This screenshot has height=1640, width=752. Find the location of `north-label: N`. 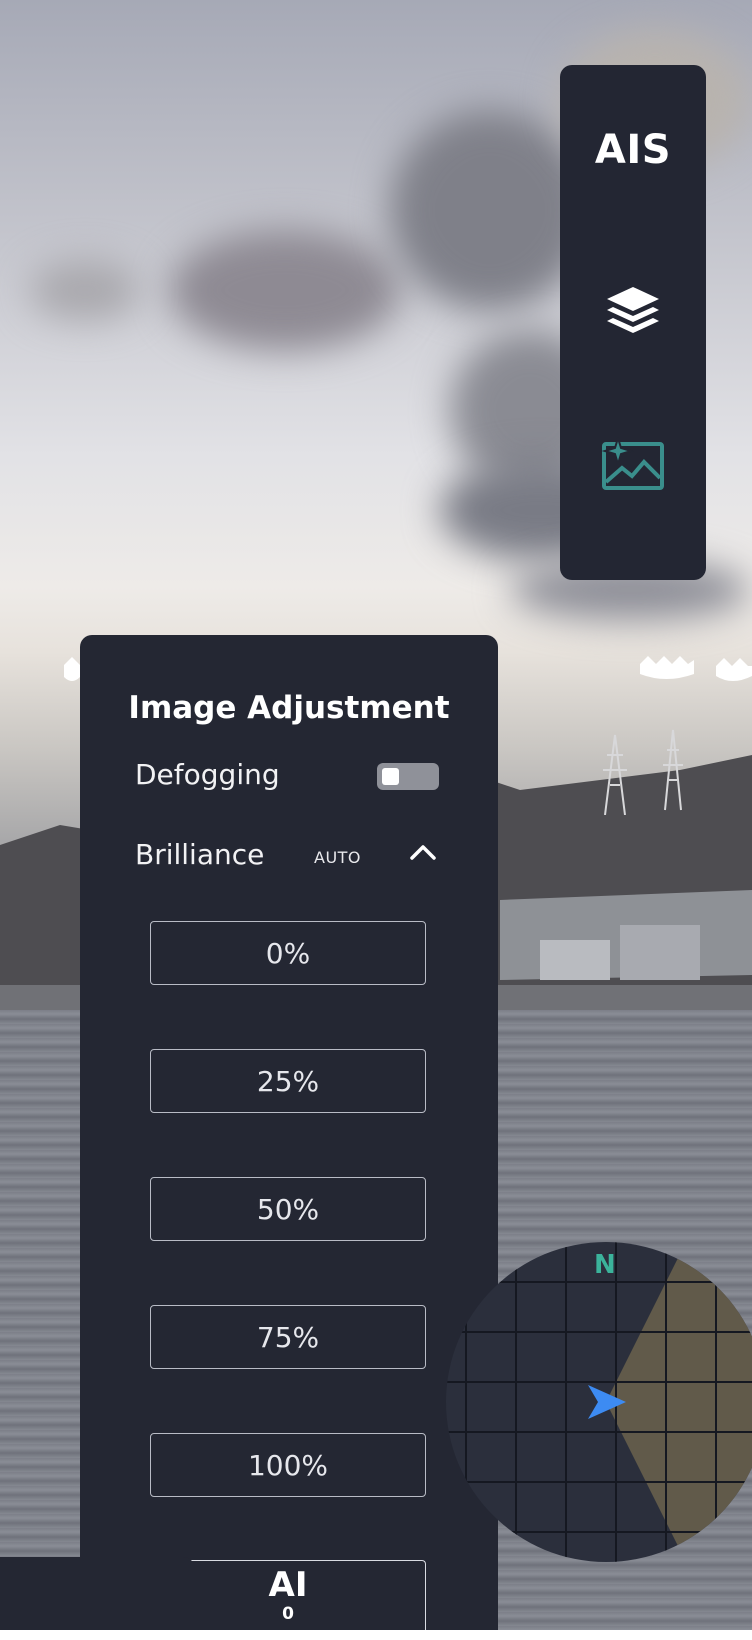

north-label: N is located at coordinates (605, 1265).